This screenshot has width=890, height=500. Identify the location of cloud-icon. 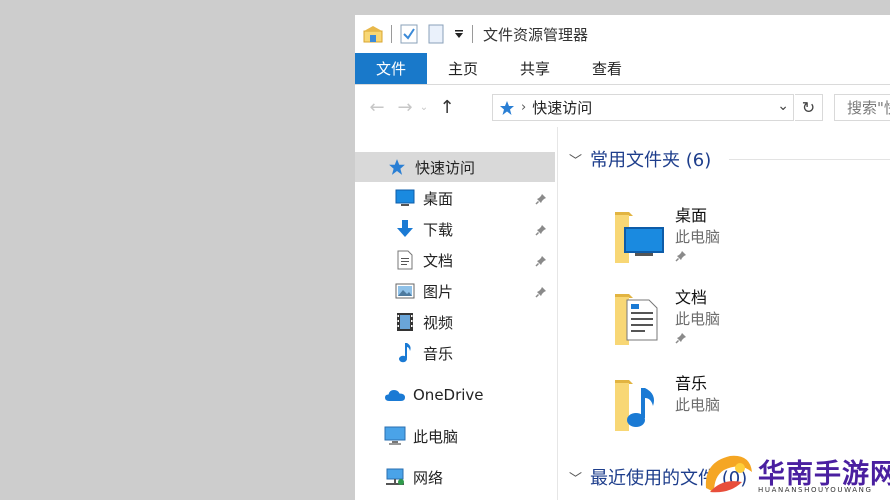
(395, 395).